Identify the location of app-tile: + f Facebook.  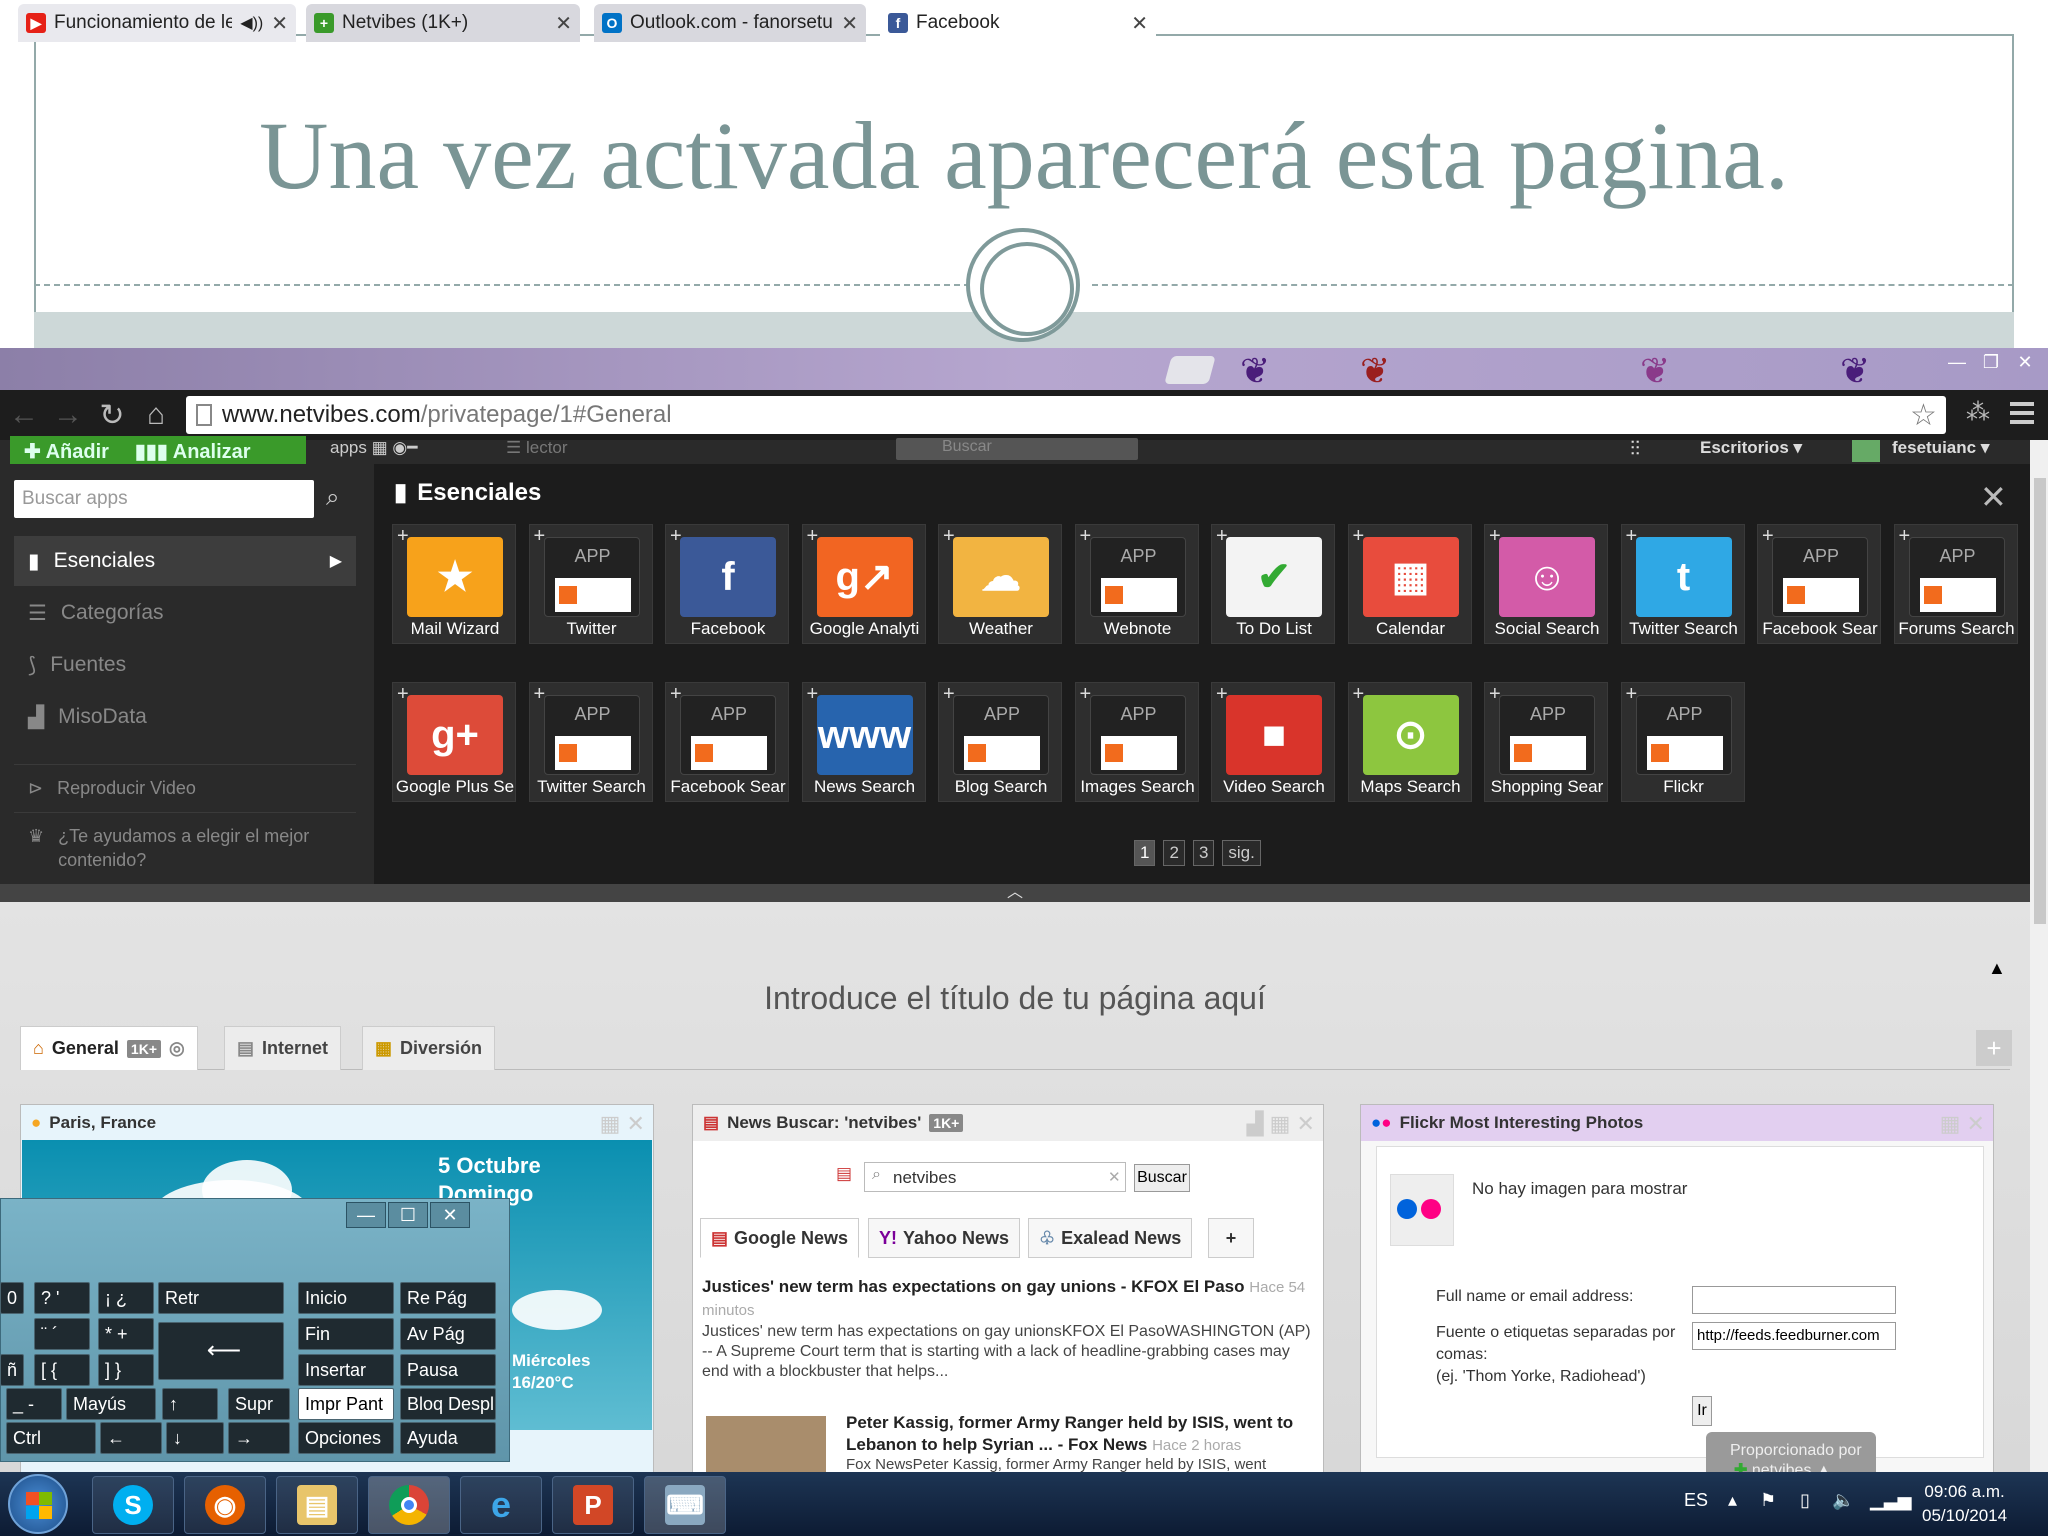
(727, 584).